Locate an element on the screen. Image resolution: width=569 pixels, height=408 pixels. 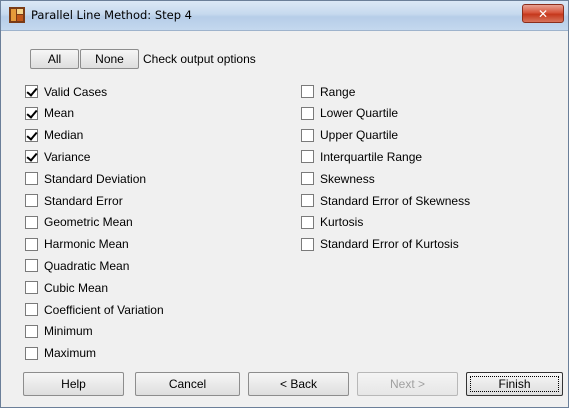
close-icon: ✕ is located at coordinates (543, 13).